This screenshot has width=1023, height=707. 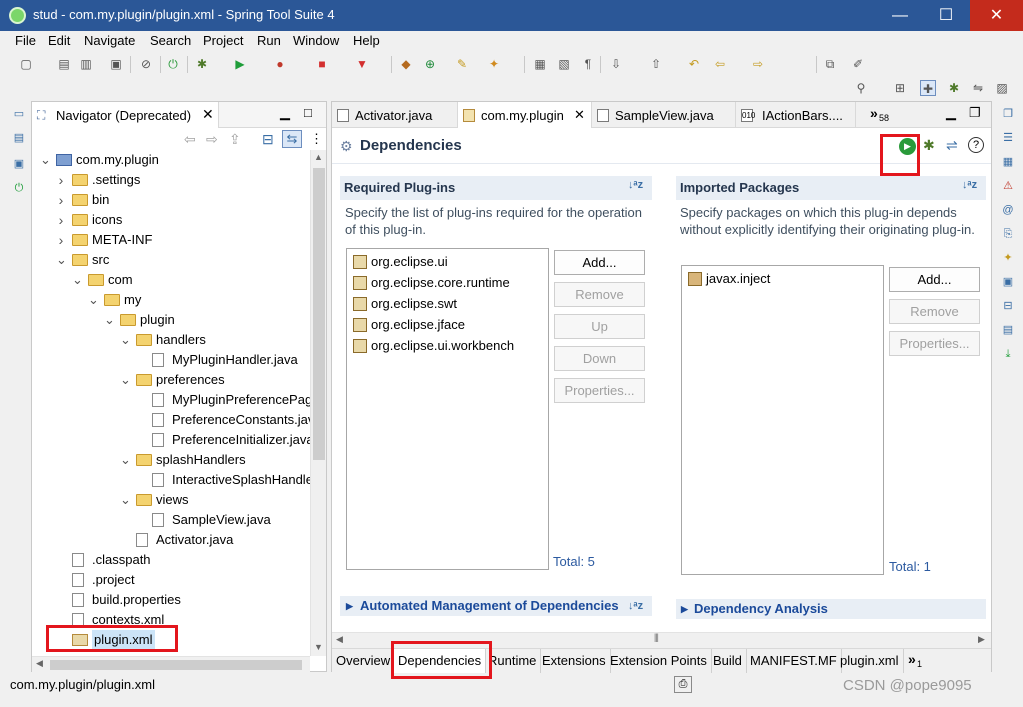 I want to click on minimize-button: —, so click(x=900, y=15).